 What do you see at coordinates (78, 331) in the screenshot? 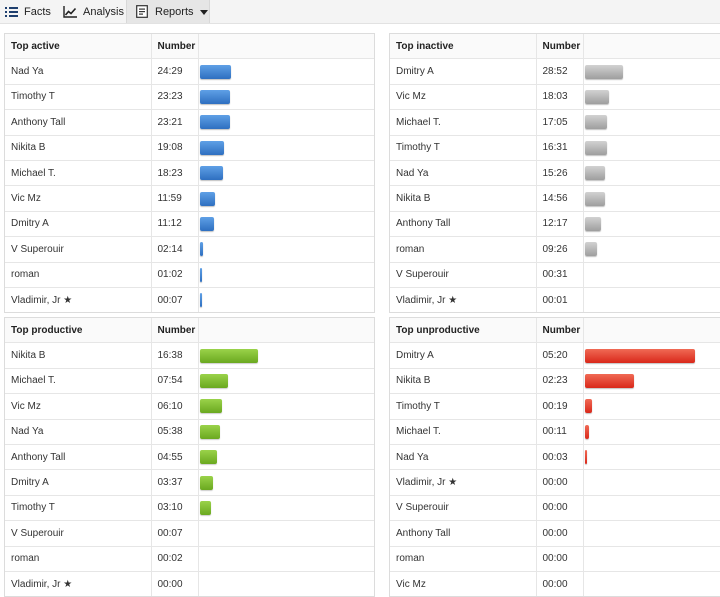
I see `column-header-title: Top productive` at bounding box center [78, 331].